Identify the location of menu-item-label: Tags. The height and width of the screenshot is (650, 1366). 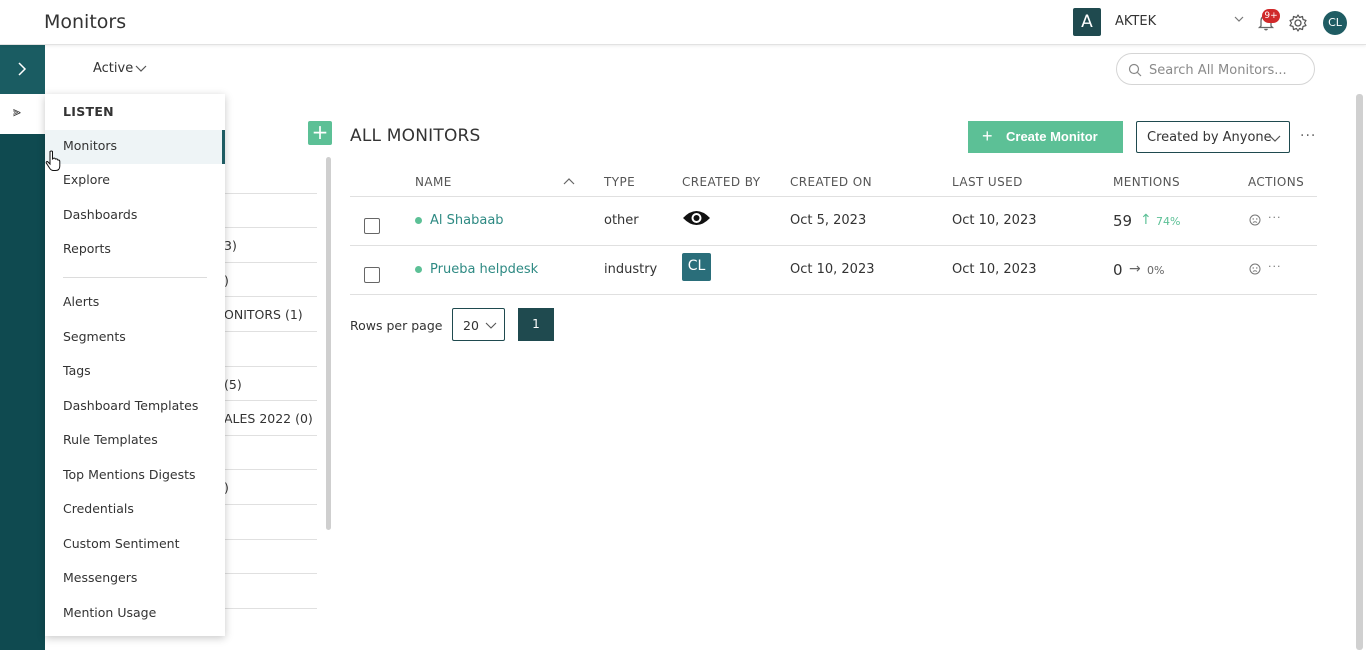
(77, 370).